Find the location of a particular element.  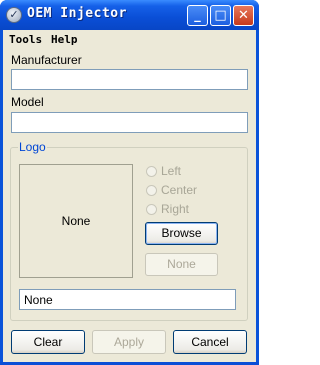

model-label: Model is located at coordinates (27, 102).